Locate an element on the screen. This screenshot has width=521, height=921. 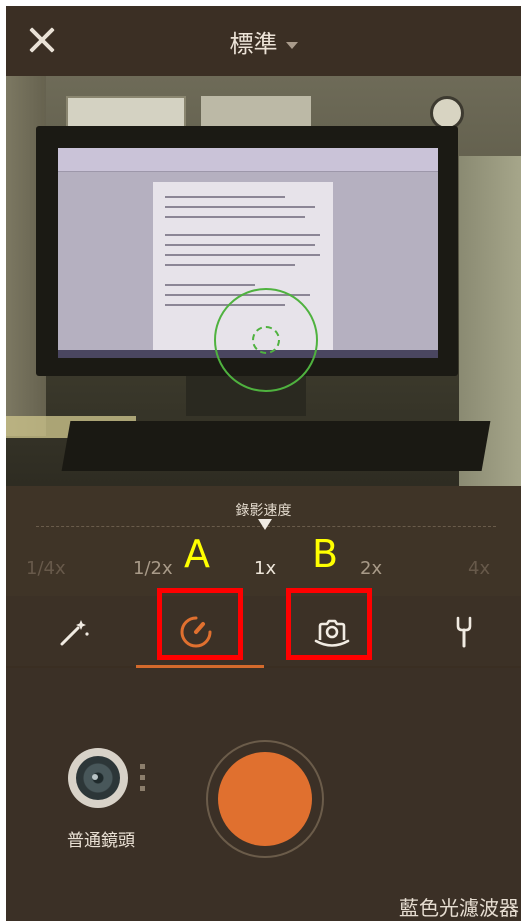
top-bar: 標準 is located at coordinates (263, 41).